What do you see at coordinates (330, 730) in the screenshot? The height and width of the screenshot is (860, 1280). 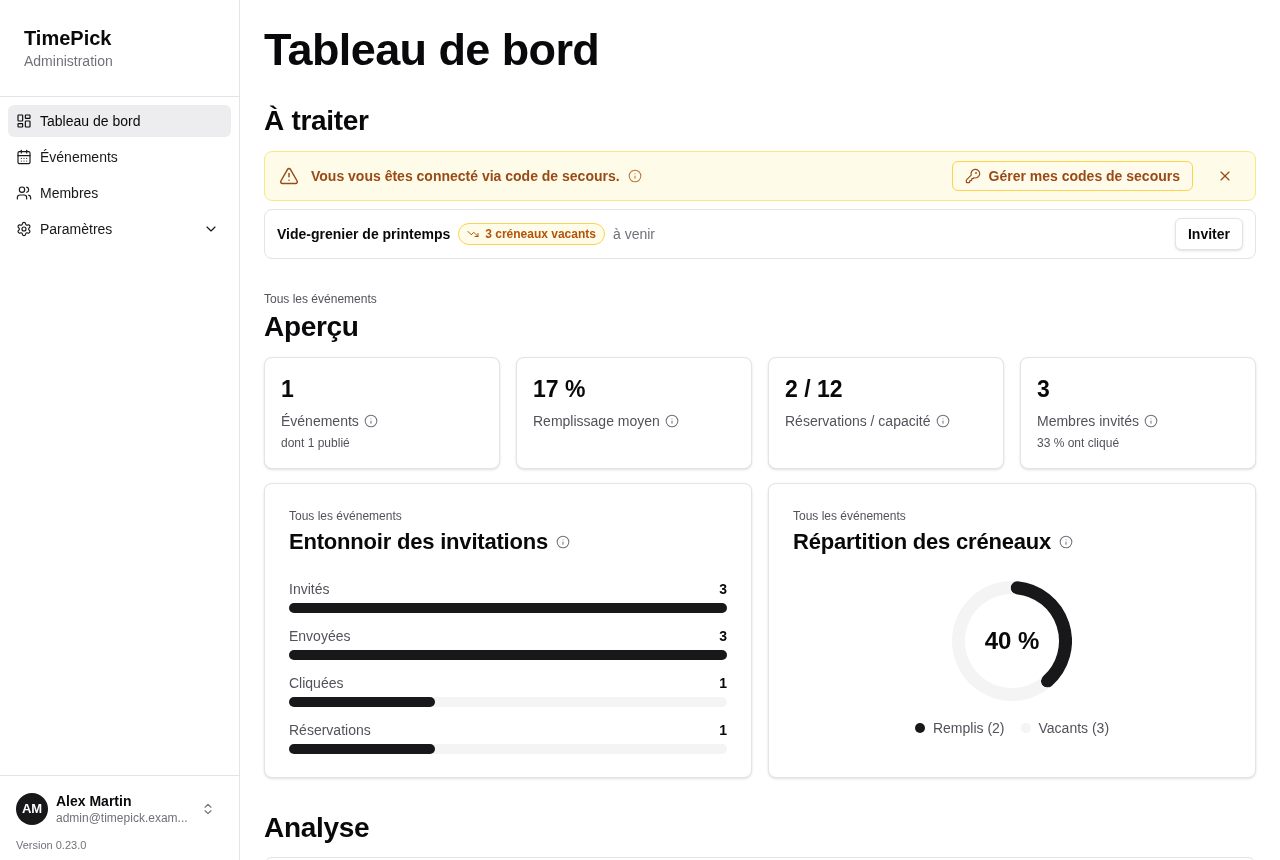 I see `funnel-label: Réservations` at bounding box center [330, 730].